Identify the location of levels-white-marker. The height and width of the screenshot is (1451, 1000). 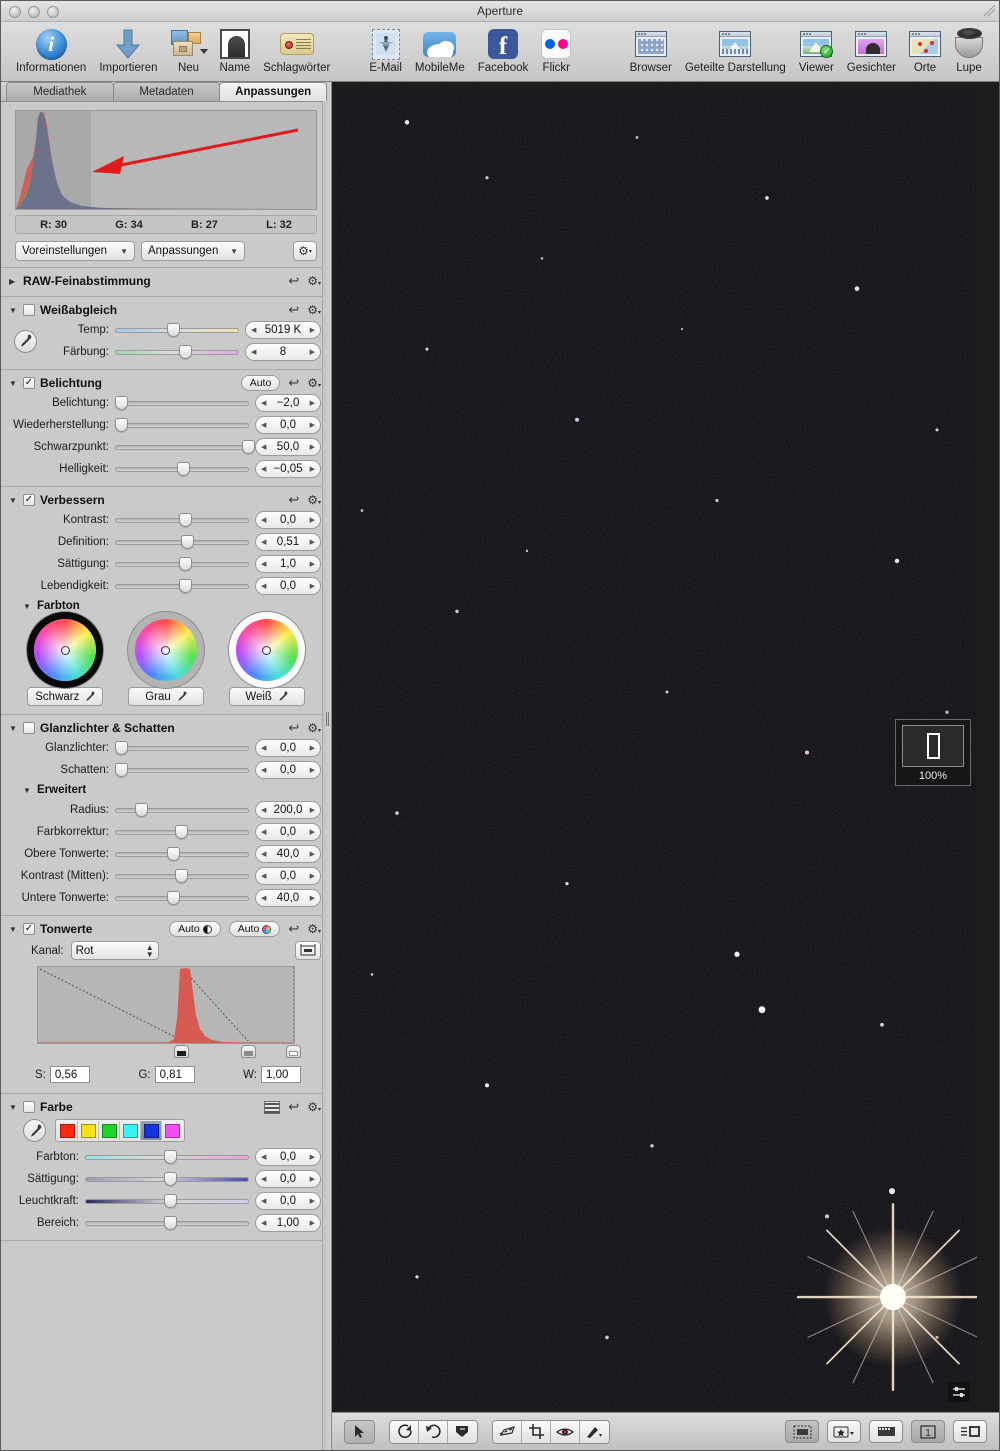
(293, 1051).